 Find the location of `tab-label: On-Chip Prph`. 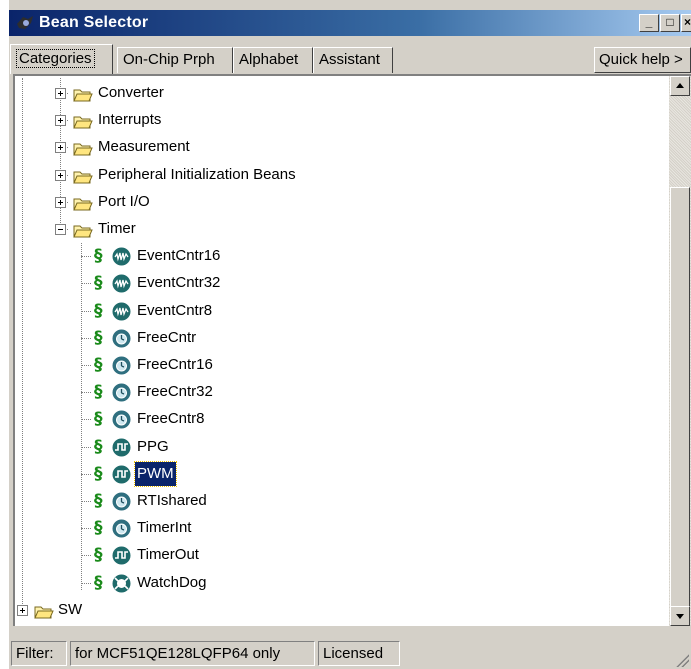

tab-label: On-Chip Prph is located at coordinates (169, 59).